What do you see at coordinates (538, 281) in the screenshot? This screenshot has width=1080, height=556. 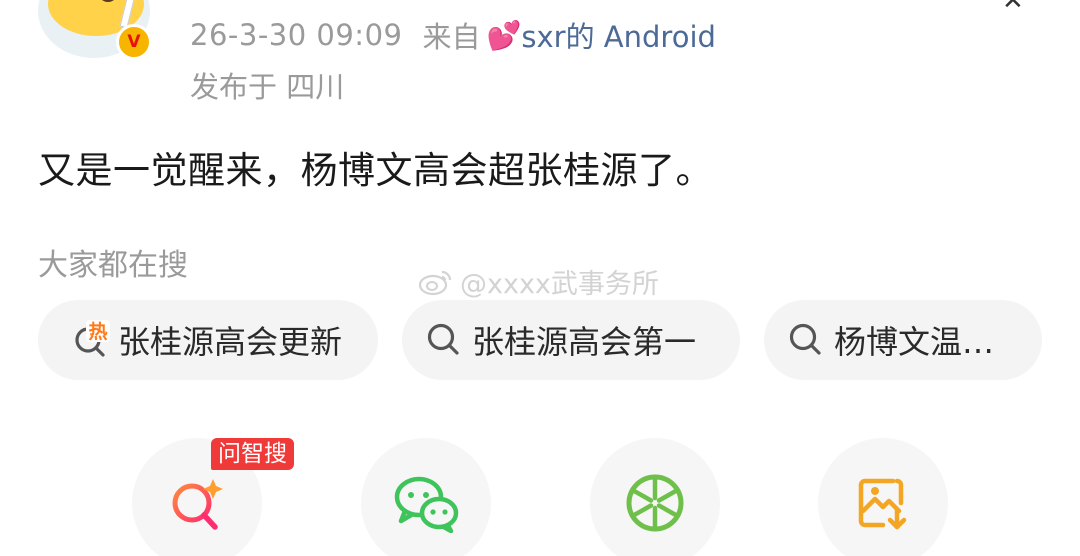 I see `watermark: @xxxx武事务所` at bounding box center [538, 281].